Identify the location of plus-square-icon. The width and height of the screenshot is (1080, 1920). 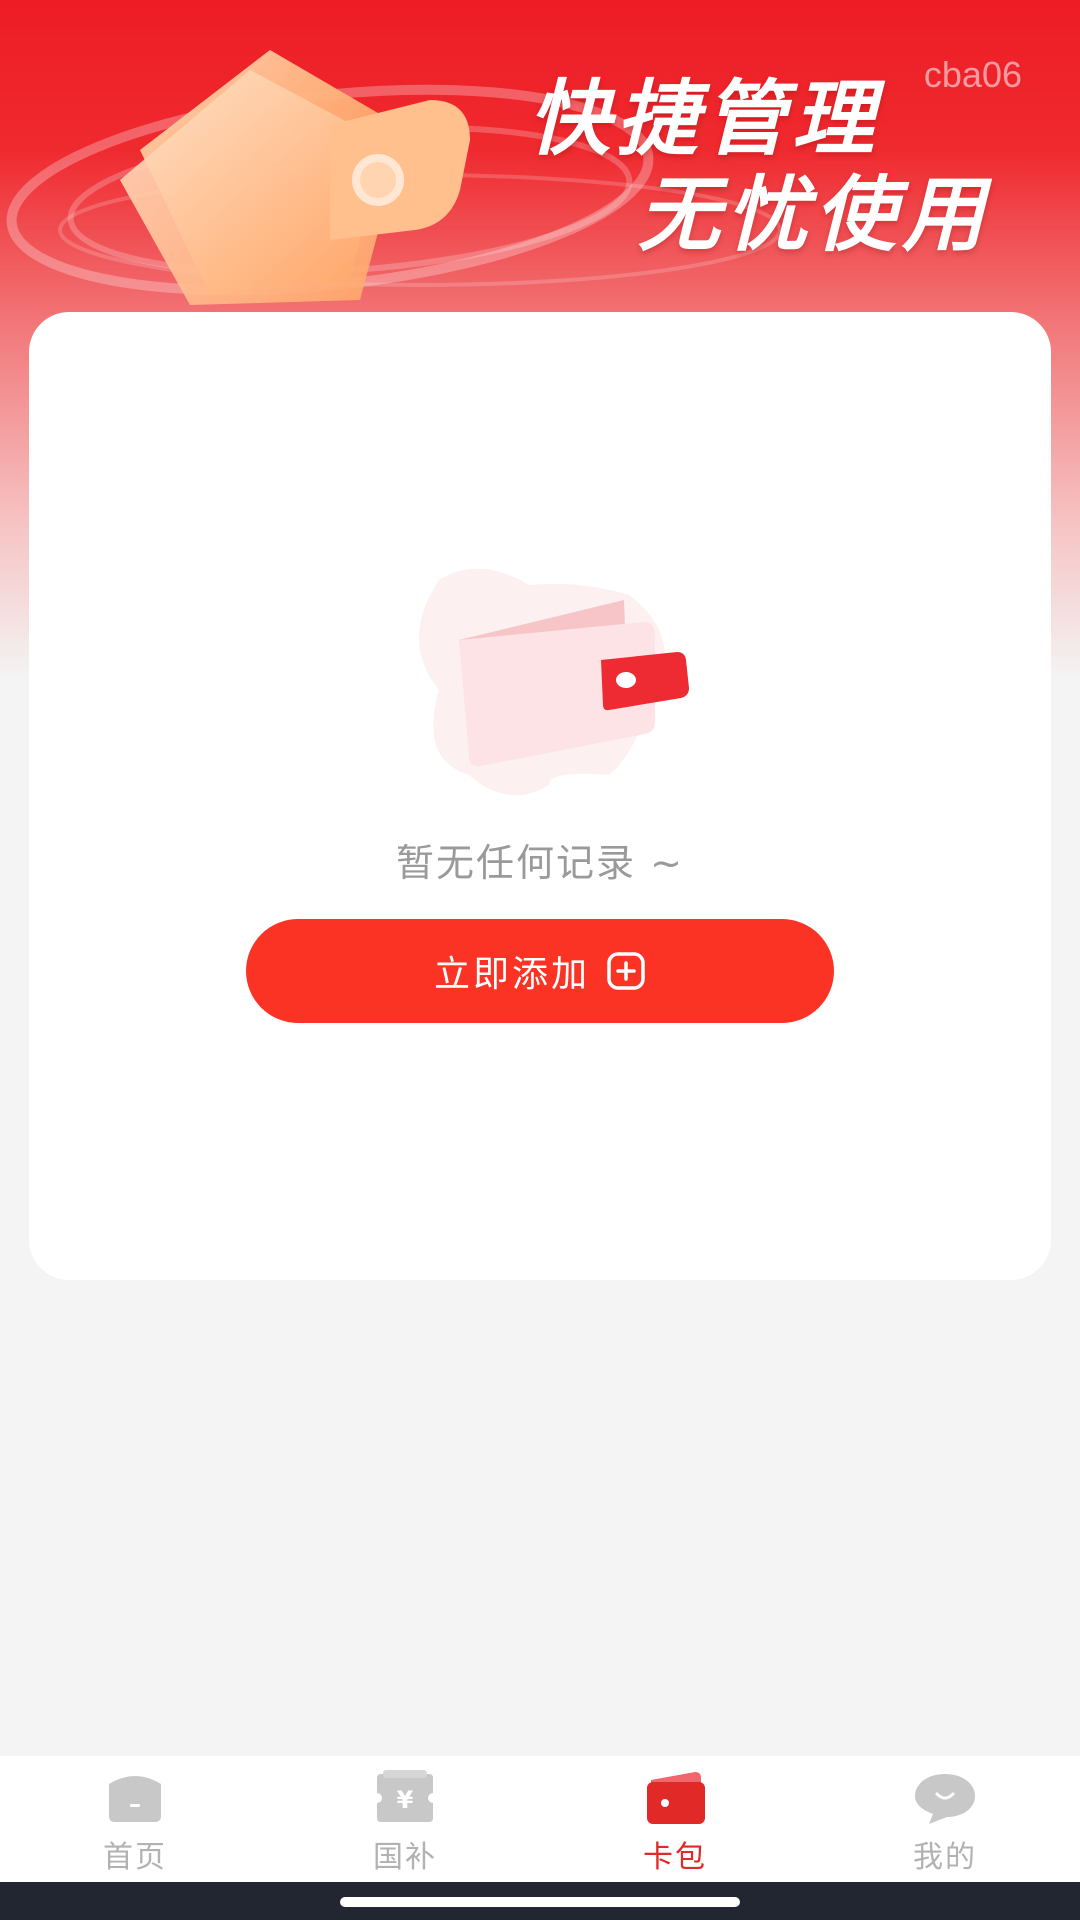
(626, 971).